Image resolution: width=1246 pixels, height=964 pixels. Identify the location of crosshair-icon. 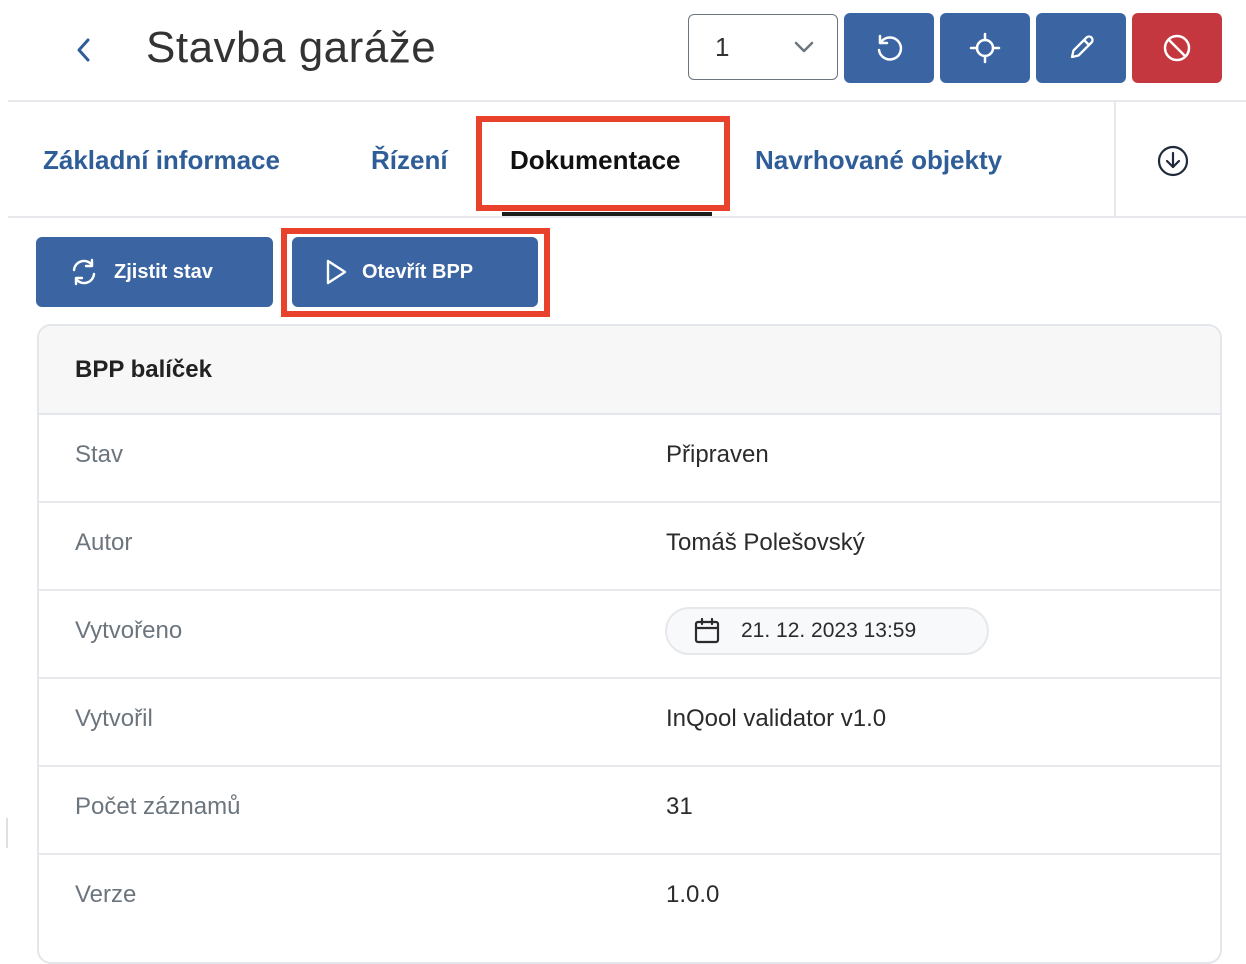
(985, 48).